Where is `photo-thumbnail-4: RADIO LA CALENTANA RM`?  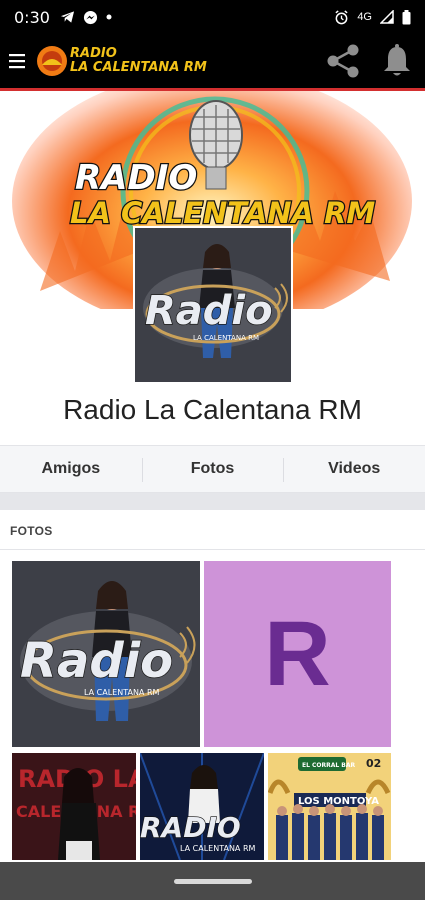
photo-thumbnail-4: RADIO LA CALENTANA RM is located at coordinates (202, 806).